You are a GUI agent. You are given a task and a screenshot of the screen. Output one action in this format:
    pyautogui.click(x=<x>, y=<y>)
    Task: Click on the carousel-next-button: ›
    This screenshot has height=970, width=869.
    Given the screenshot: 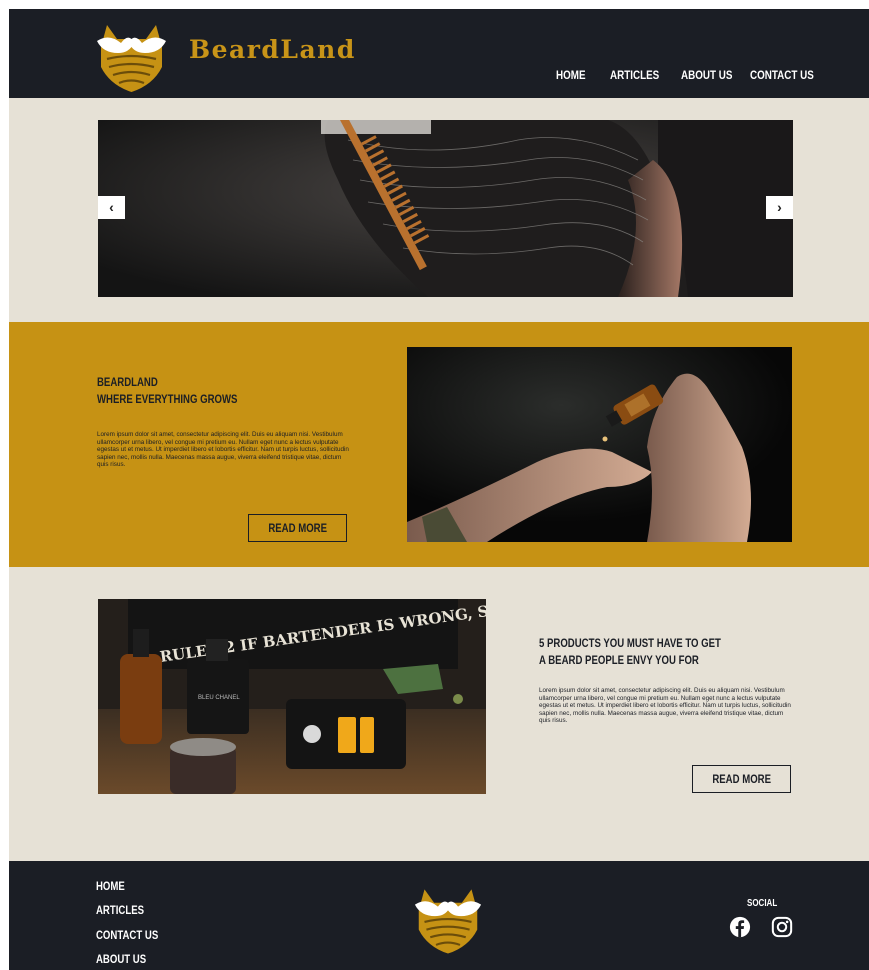 What is the action you would take?
    pyautogui.click(x=779, y=207)
    